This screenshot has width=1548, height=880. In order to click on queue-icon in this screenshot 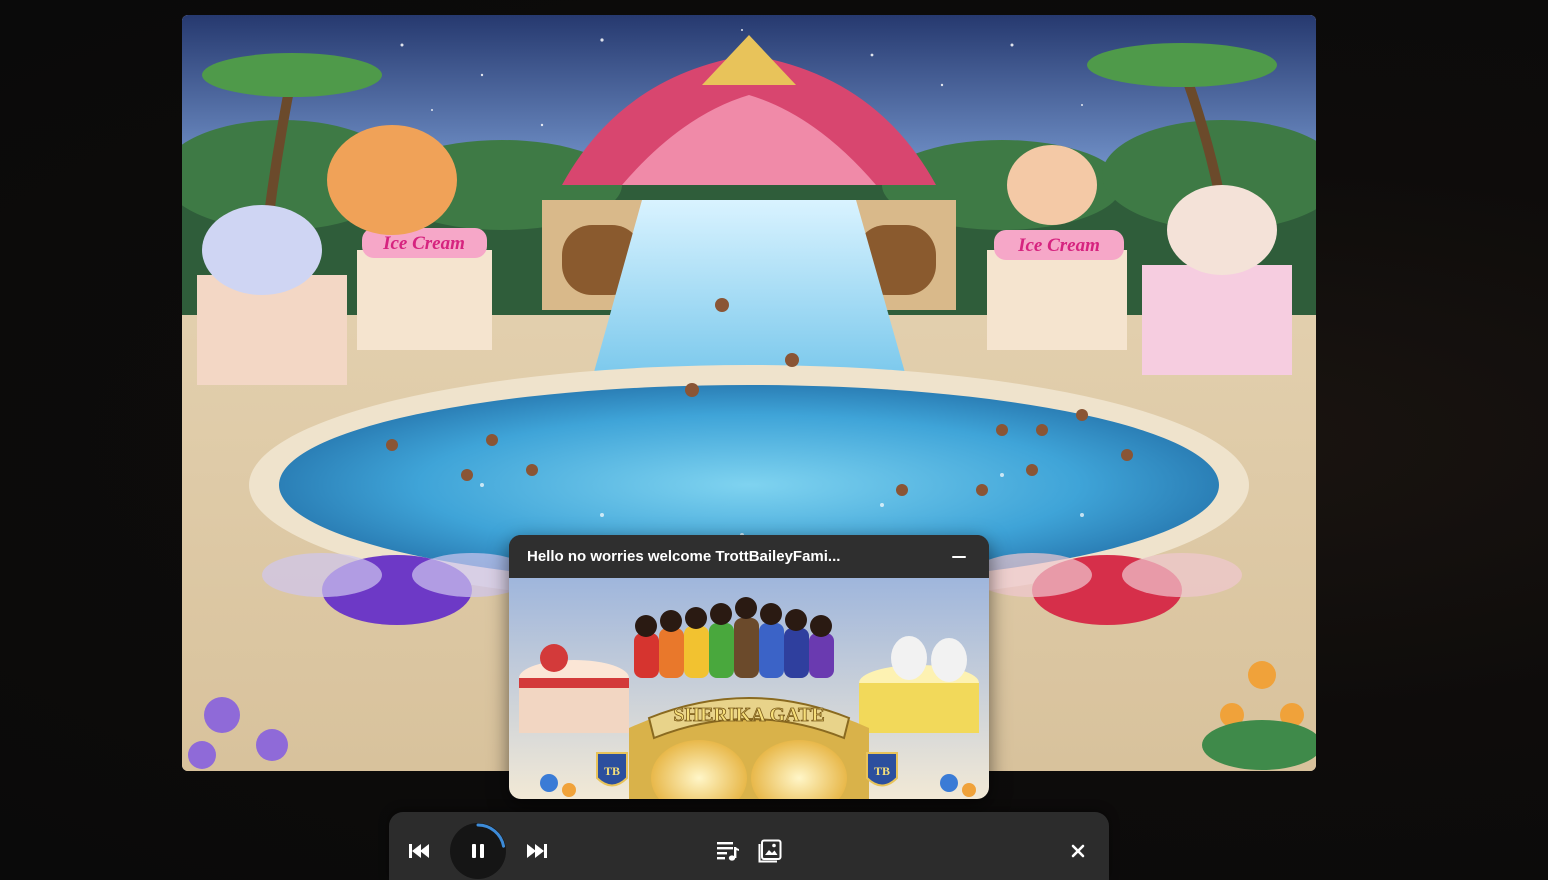, I will do `click(728, 851)`.